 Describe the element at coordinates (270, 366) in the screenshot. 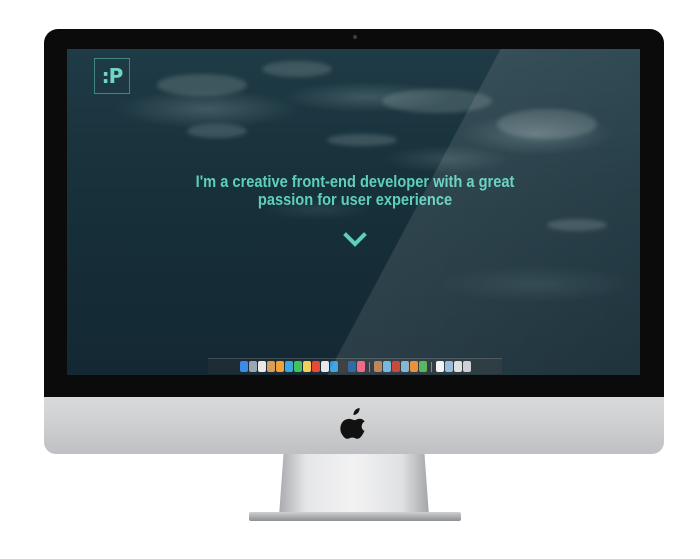

I see `contacts-icon` at that location.